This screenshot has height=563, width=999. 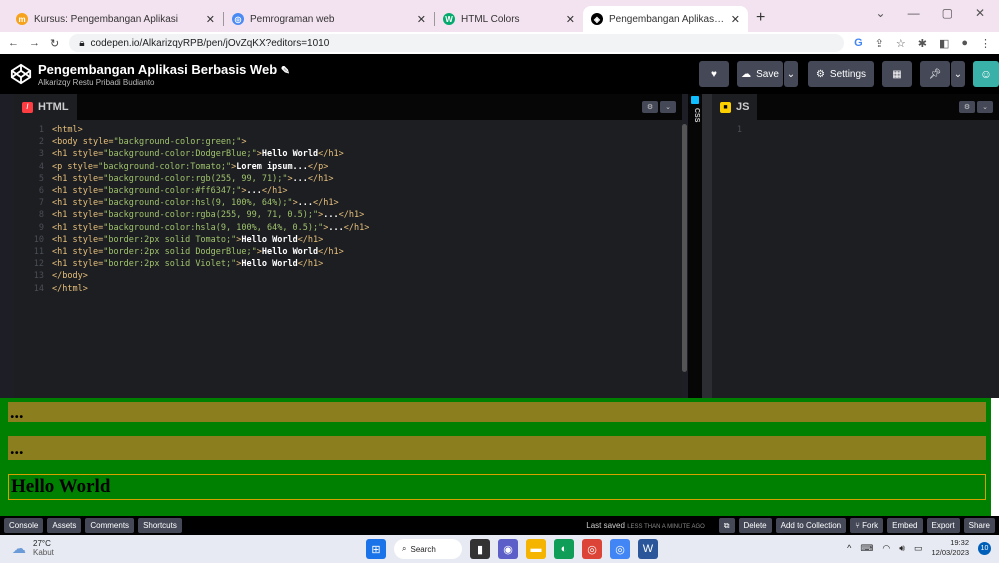 I want to click on pen-title: Pengembangan Aplikasi Berbasis Web ✎, so click(x=164, y=69).